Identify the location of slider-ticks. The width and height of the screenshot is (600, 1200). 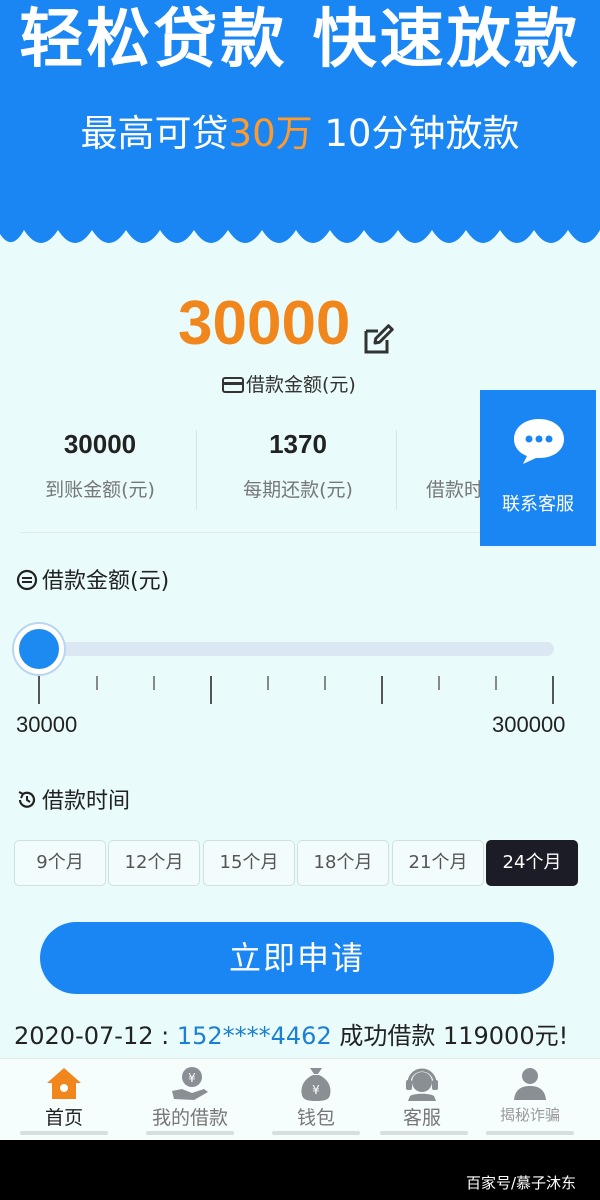
(300, 691).